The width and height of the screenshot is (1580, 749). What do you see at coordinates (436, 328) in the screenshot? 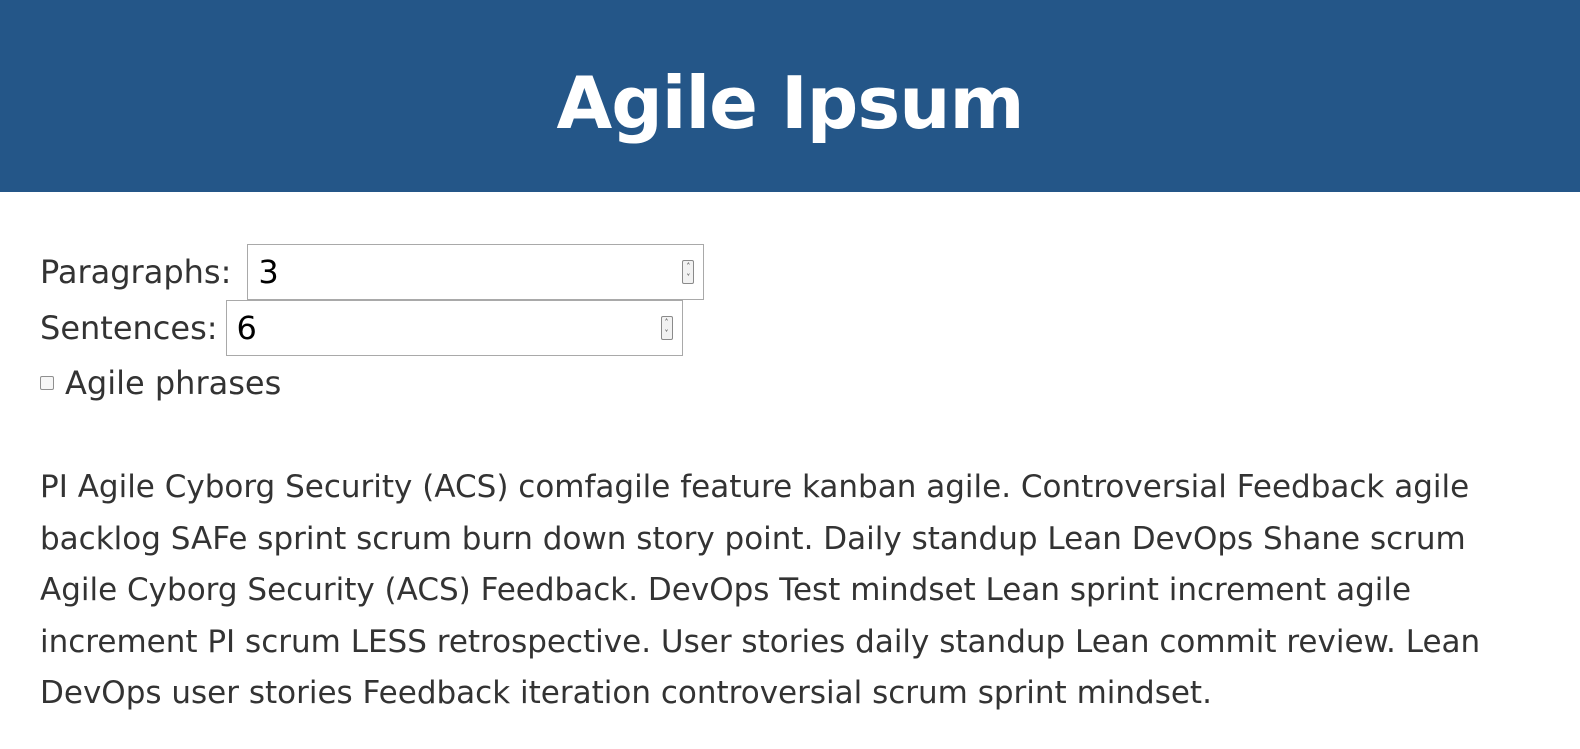
I see `sentences-input` at bounding box center [436, 328].